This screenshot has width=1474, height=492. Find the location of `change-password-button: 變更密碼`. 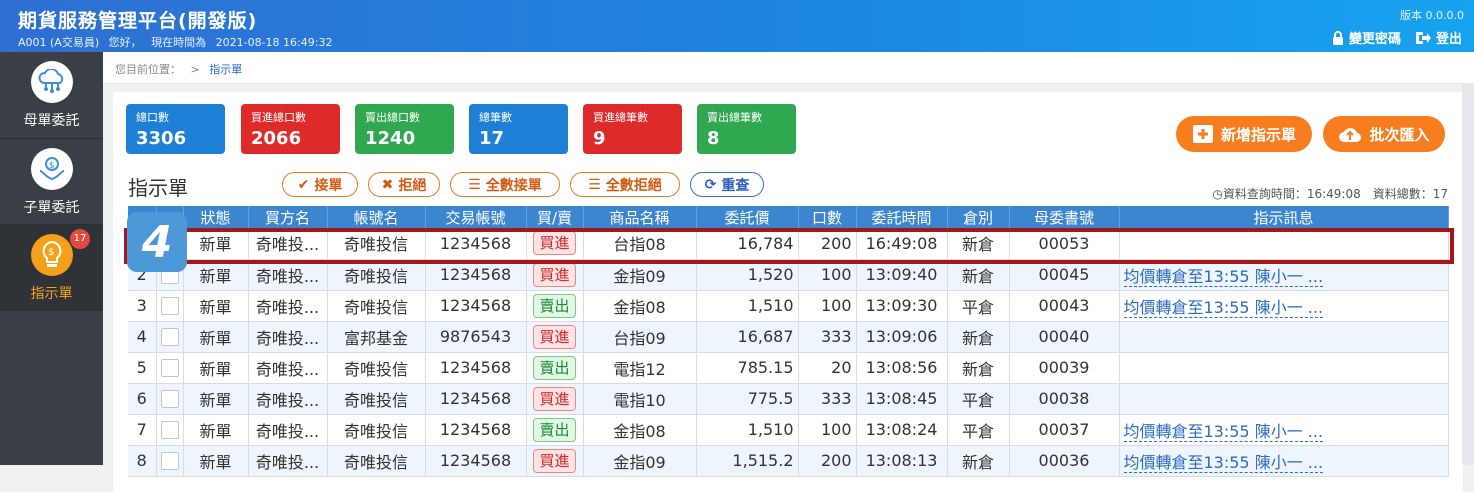

change-password-button: 變更密碼 is located at coordinates (1366, 37).